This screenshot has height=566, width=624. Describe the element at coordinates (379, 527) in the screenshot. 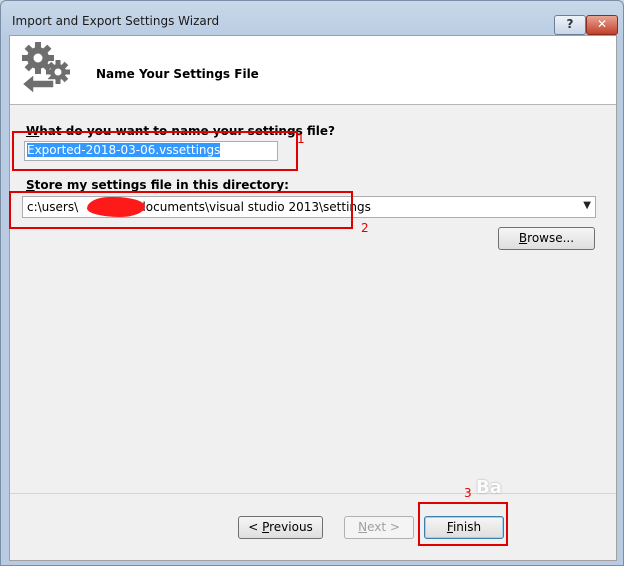

I see `next-button: Next >` at that location.